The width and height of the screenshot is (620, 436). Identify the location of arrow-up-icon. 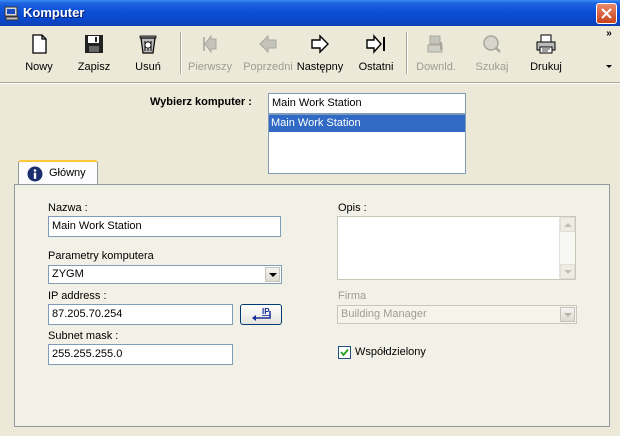
(567, 224).